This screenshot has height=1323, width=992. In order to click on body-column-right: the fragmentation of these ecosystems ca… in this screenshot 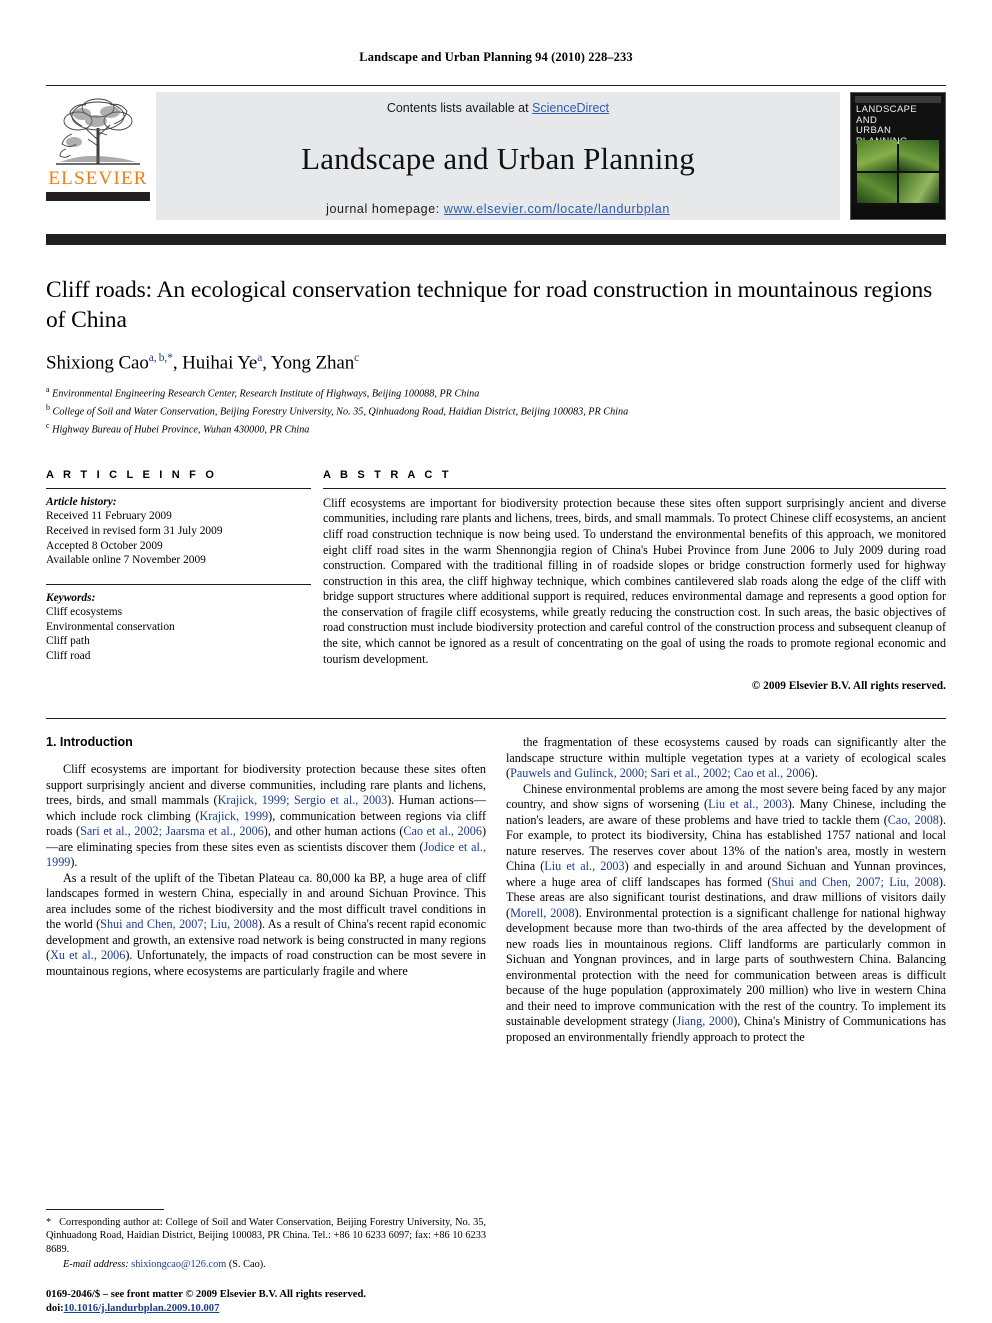, I will do `click(726, 890)`.